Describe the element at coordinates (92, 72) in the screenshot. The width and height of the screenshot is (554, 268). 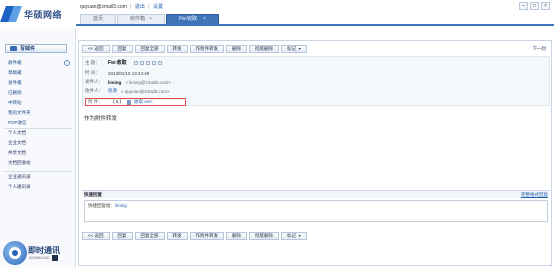
I see `time-label: 时 间：` at that location.